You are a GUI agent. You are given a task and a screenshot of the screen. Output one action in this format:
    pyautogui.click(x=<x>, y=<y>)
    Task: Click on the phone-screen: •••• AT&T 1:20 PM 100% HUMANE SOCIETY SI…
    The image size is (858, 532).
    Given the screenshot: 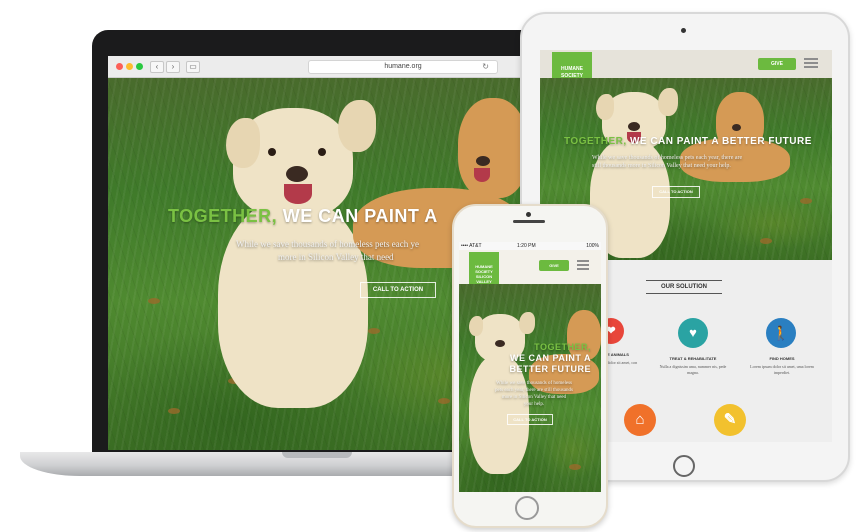 What is the action you would take?
    pyautogui.click(x=530, y=367)
    